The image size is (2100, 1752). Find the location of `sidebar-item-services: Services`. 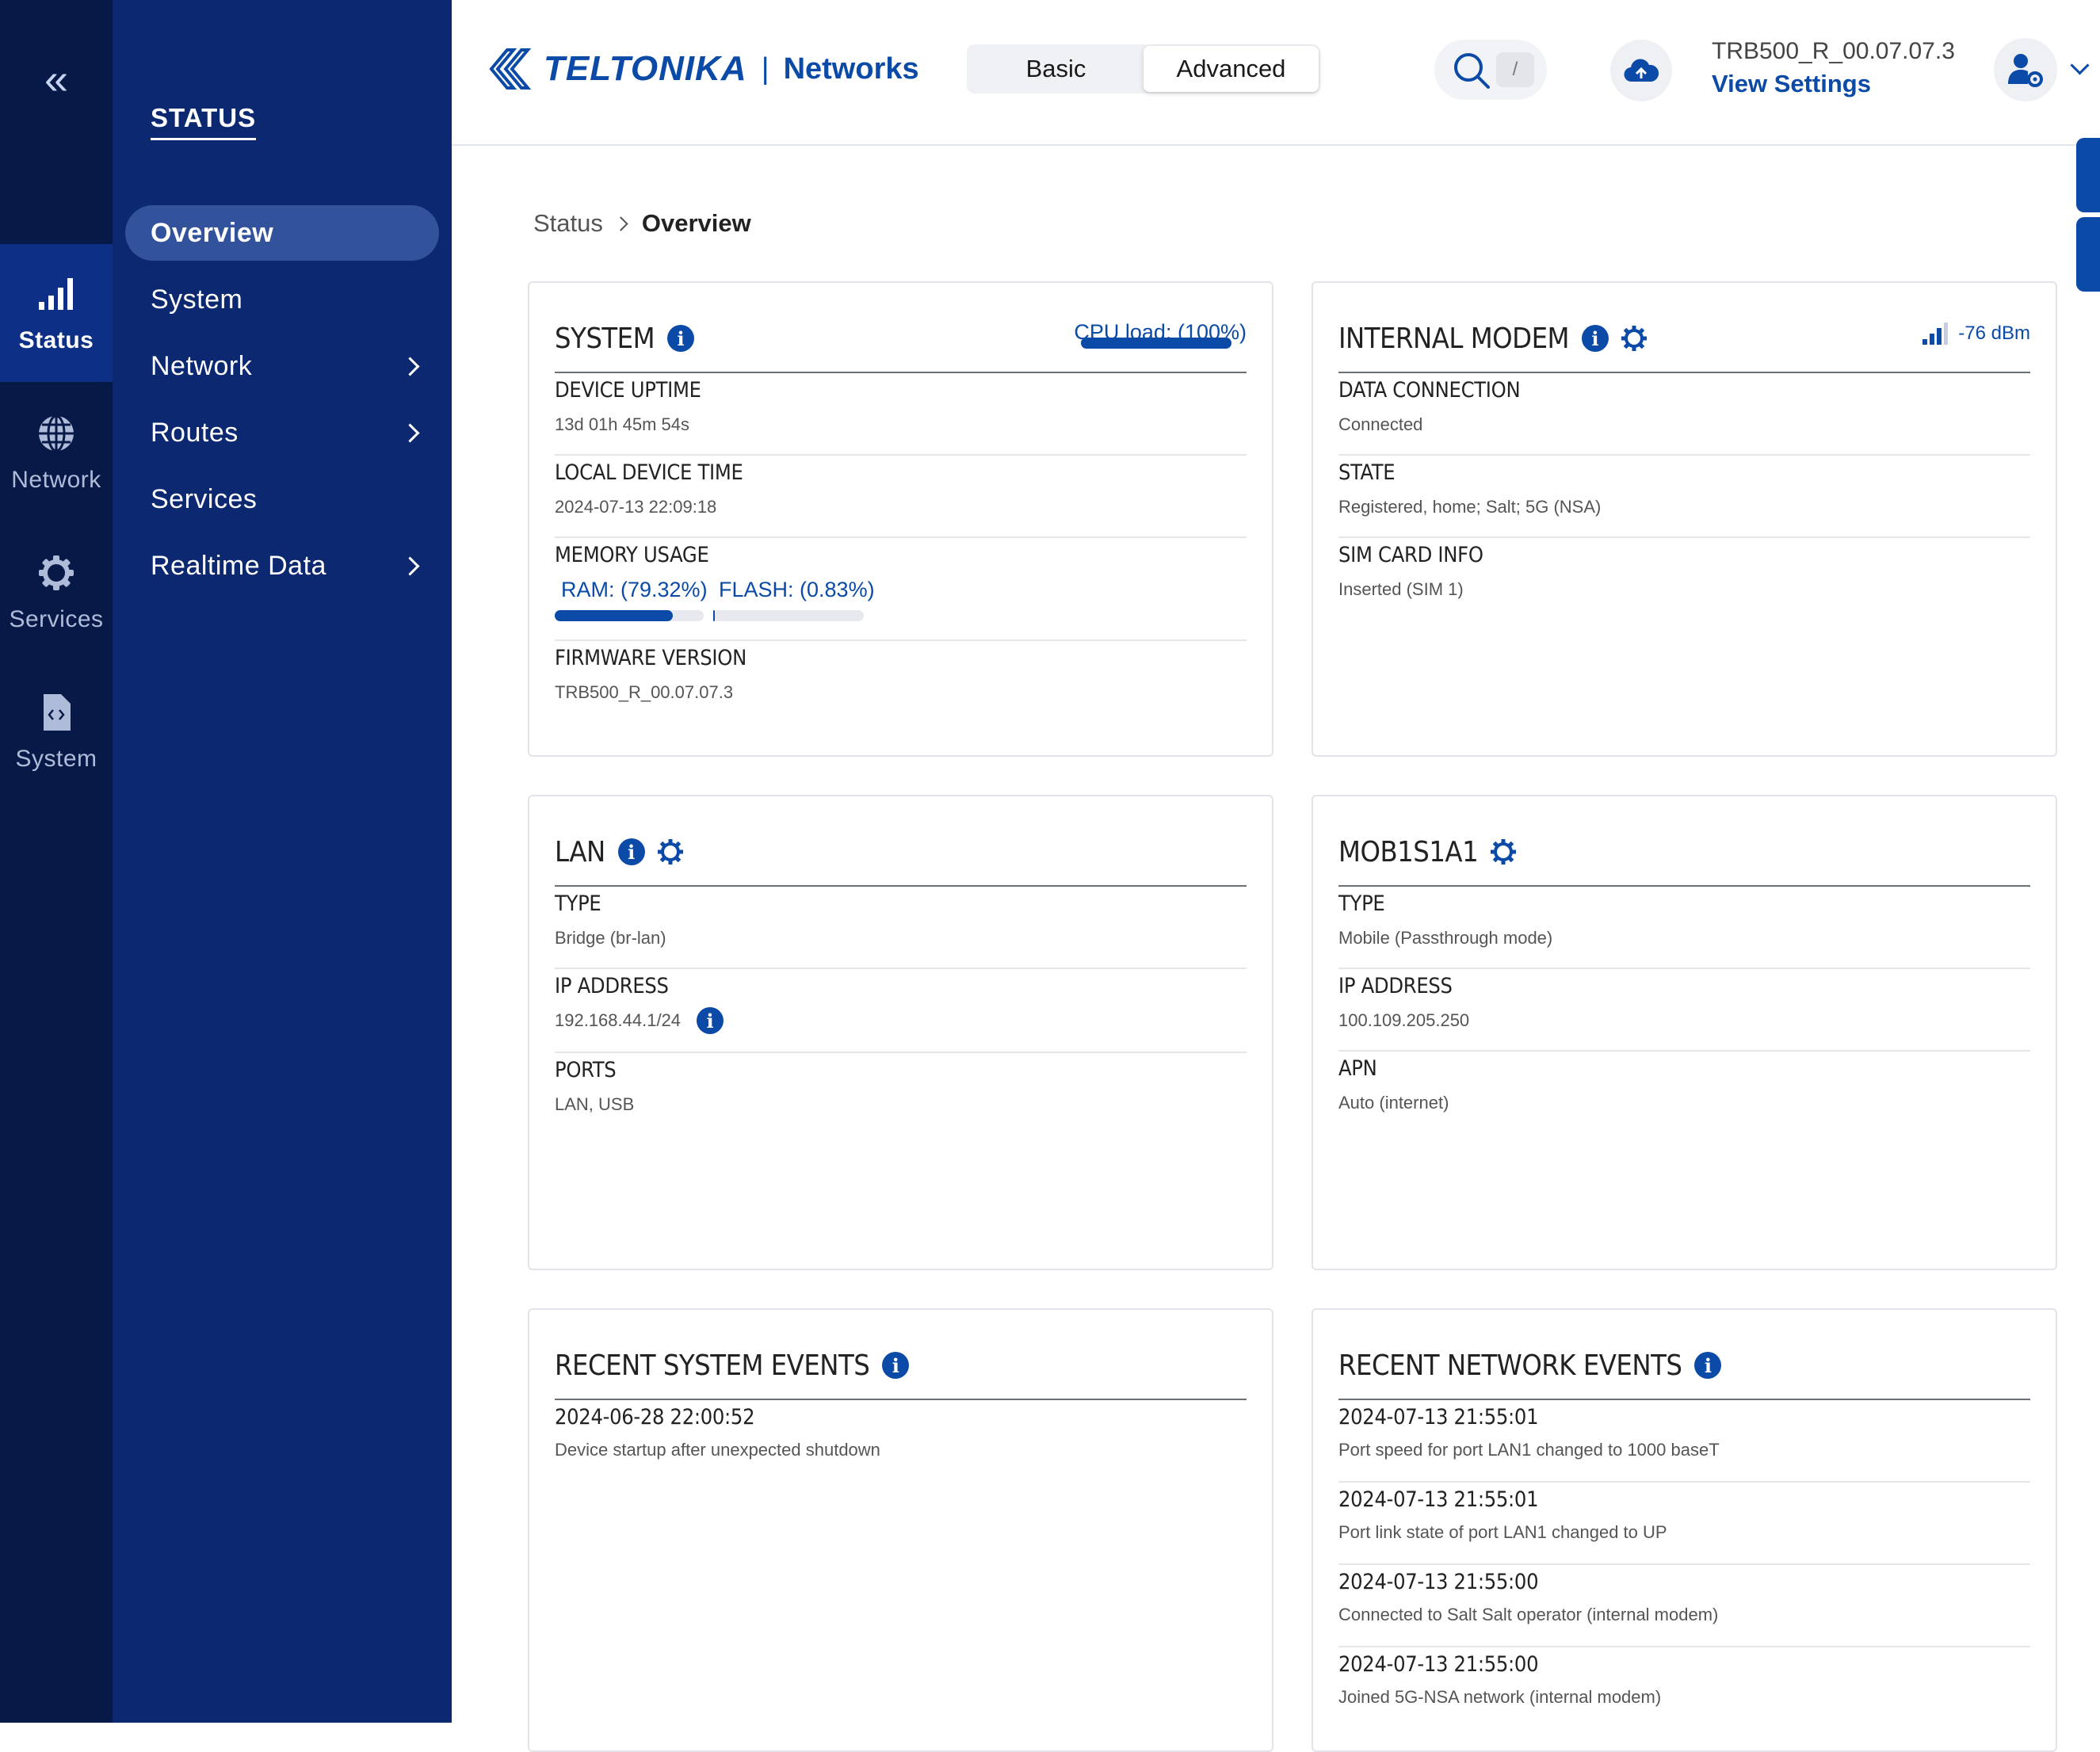

sidebar-item-services: Services is located at coordinates (282, 499).